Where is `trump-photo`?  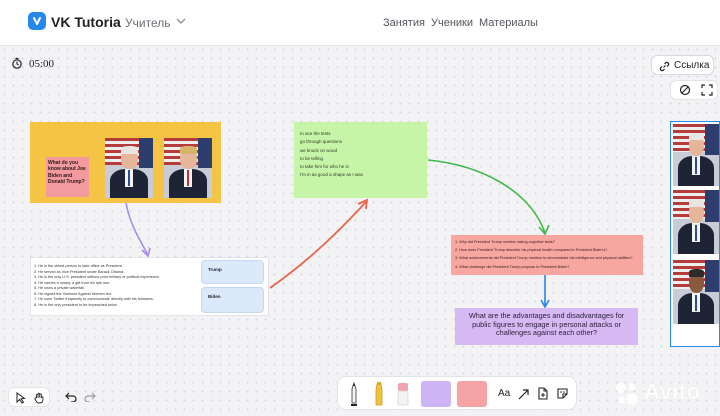 trump-photo is located at coordinates (188, 168).